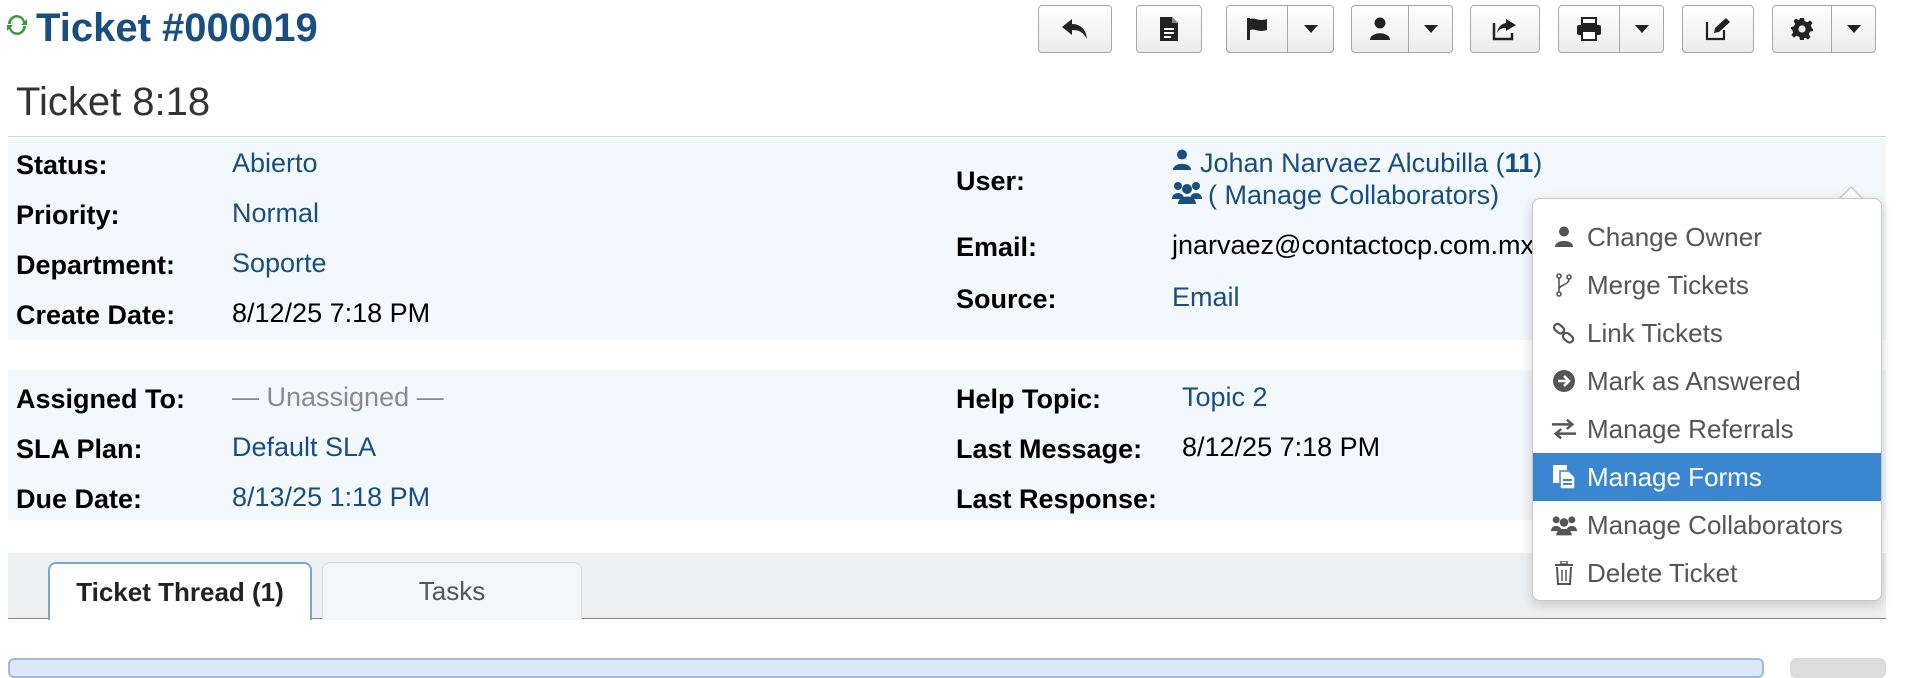  What do you see at coordinates (331, 497) in the screenshot?
I see `due-date-value: 8/13/25 1:18 PM` at bounding box center [331, 497].